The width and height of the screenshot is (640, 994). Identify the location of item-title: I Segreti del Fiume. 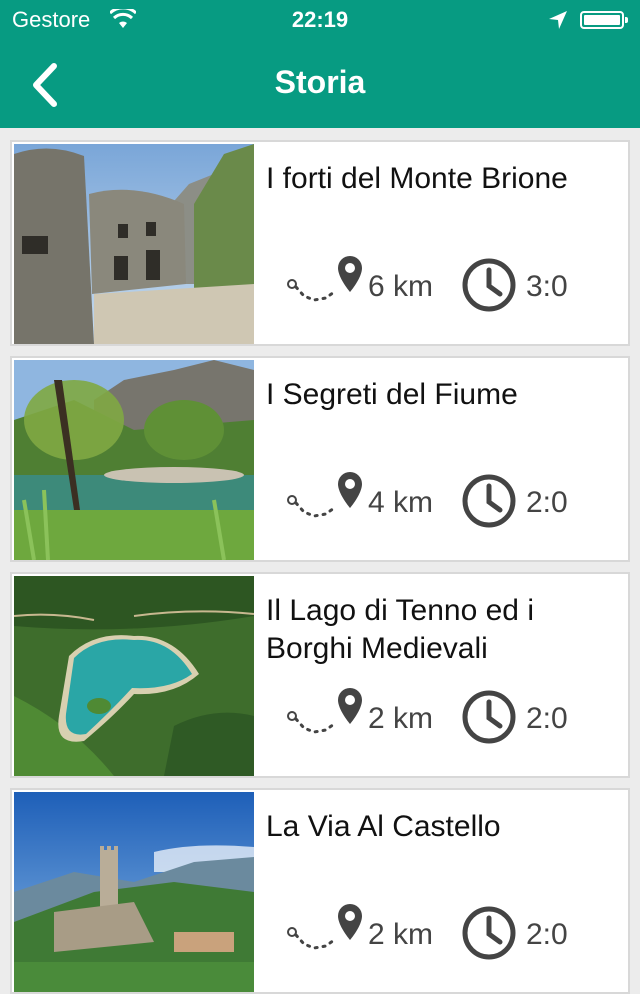
(392, 394).